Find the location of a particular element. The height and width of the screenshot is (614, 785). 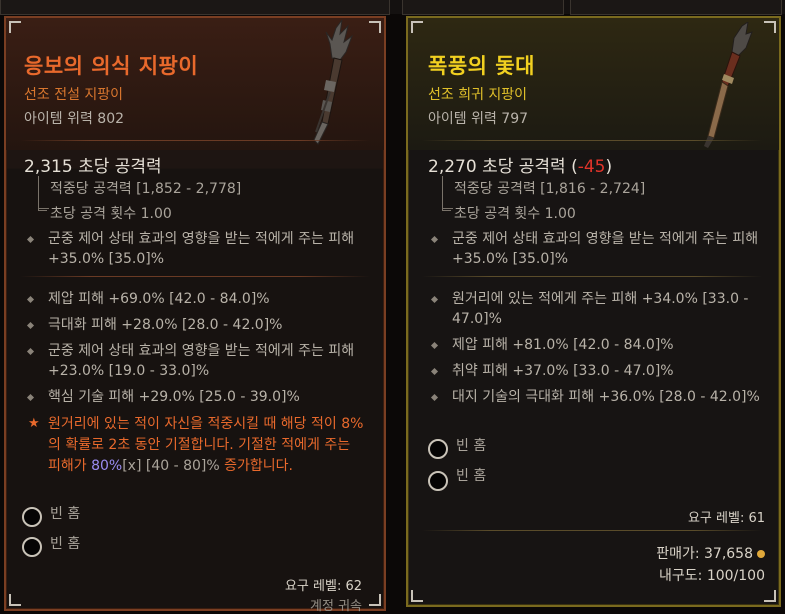

legendary-range: [x] [40 - 80]% is located at coordinates (171, 466).